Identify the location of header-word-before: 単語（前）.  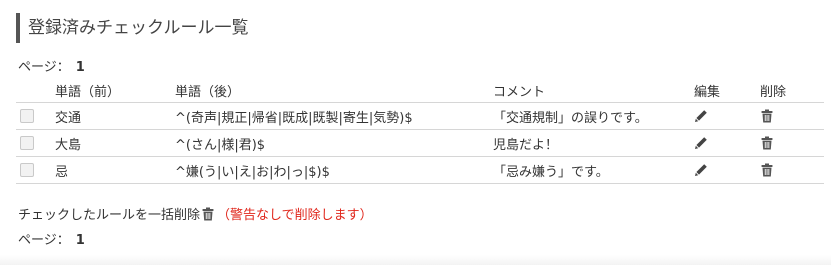
(115, 90).